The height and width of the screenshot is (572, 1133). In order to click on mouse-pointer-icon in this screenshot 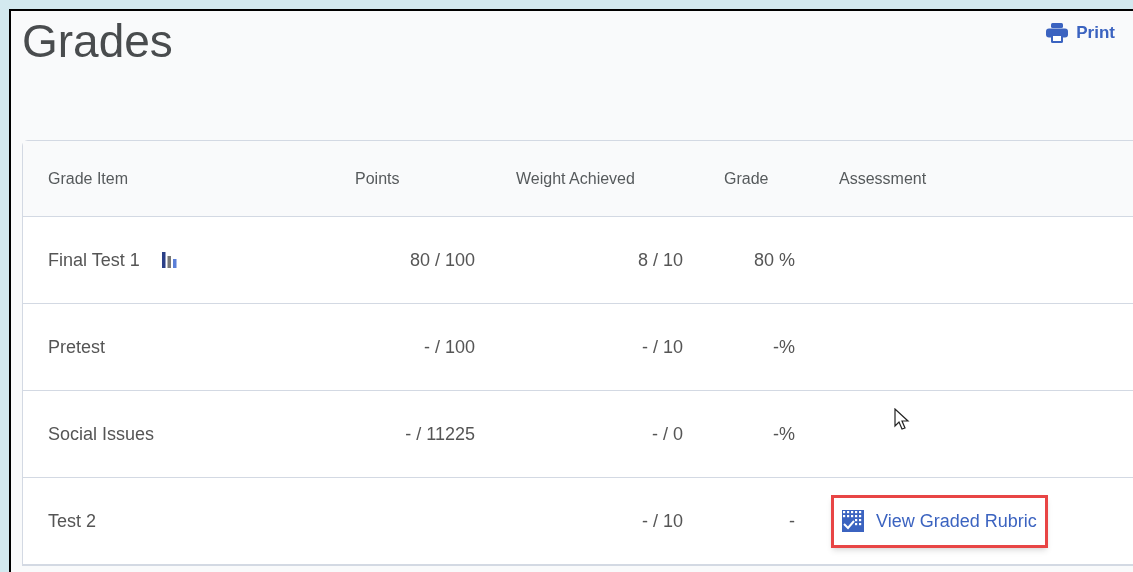, I will do `click(902, 420)`.